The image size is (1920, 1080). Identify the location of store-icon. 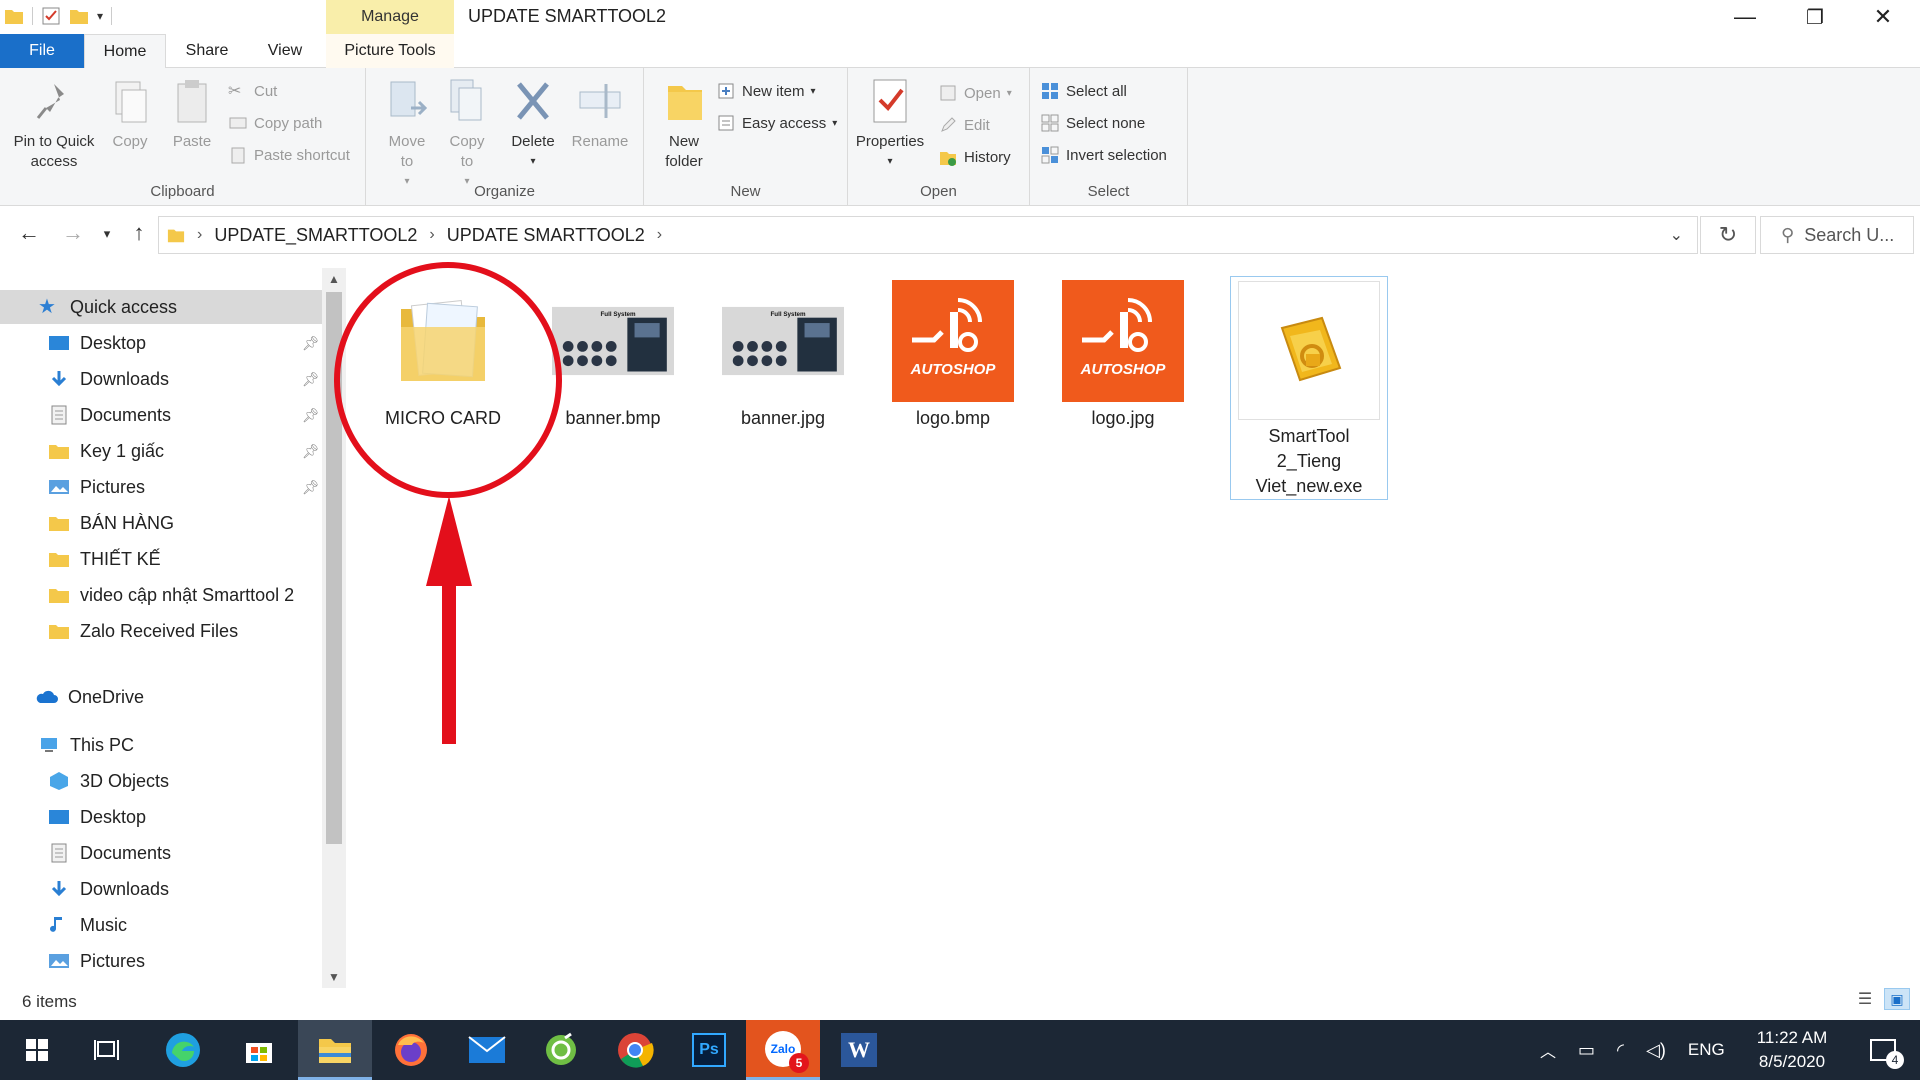
(259, 1050).